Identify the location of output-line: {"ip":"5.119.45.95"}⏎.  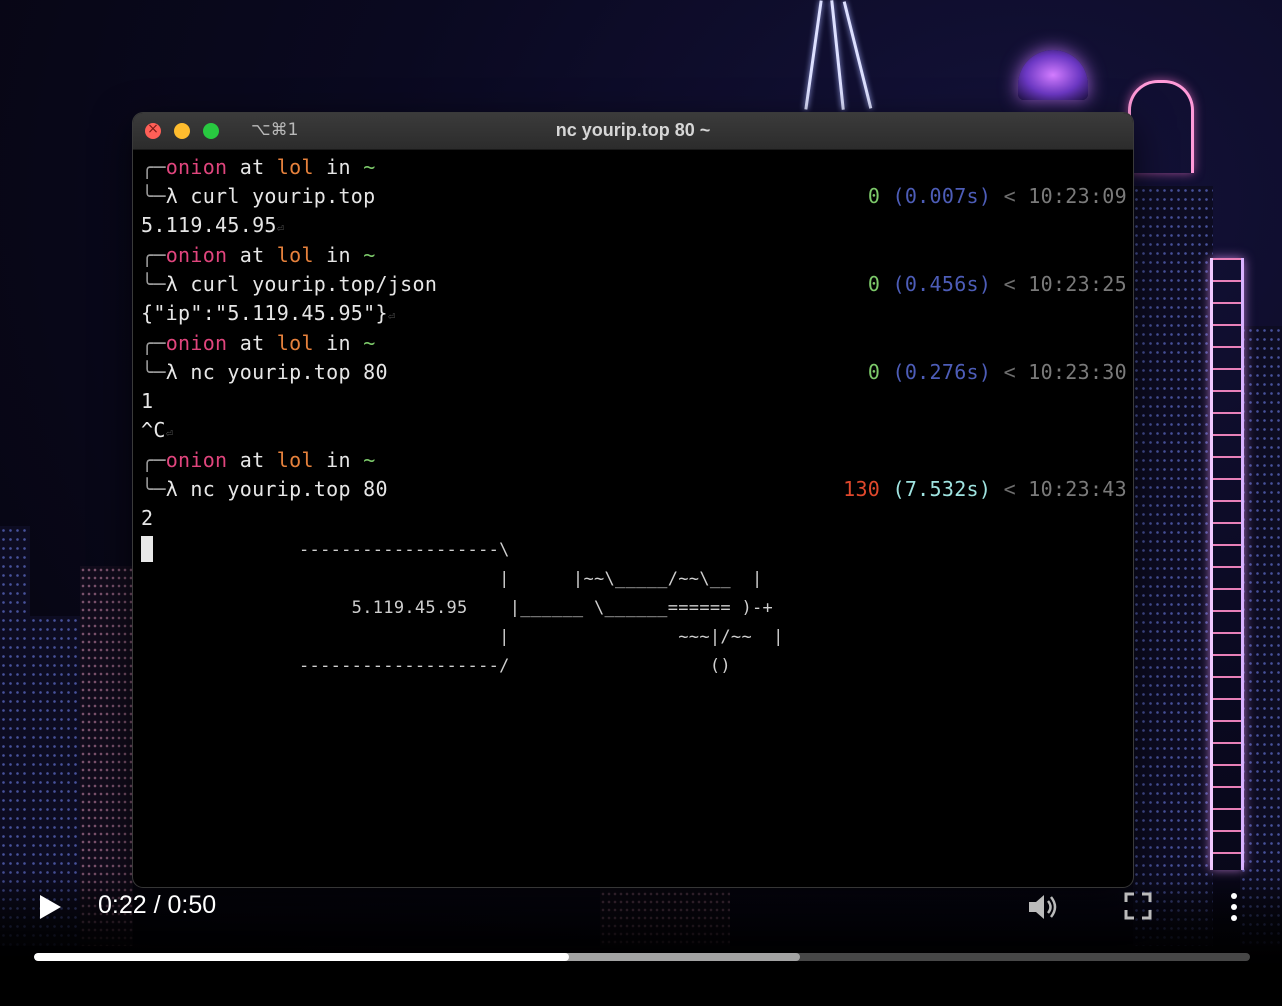
(268, 313).